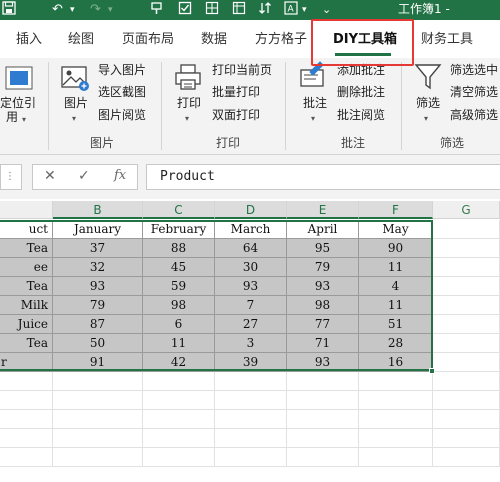  I want to click on table-cell: 39, so click(251, 362).